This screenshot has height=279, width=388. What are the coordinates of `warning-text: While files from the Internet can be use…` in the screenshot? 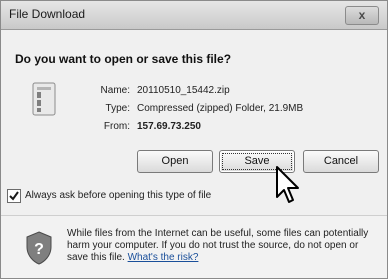 It's located at (220, 246).